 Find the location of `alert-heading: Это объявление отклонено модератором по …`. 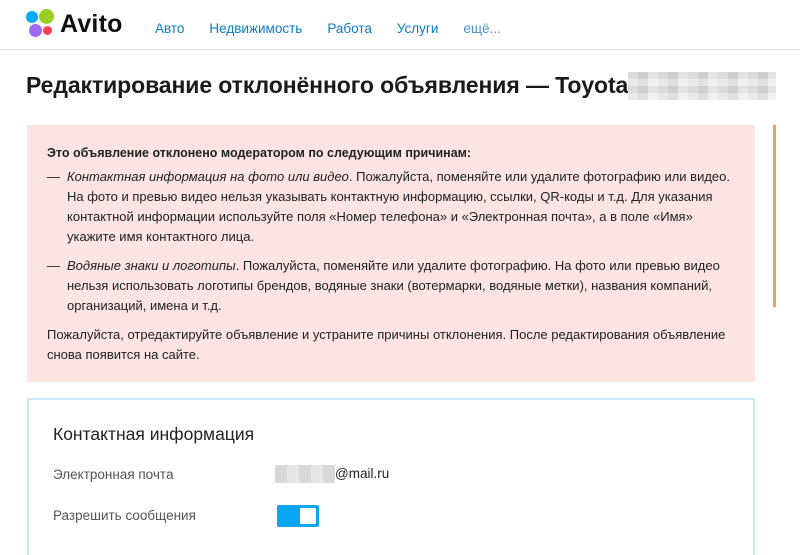

alert-heading: Это объявление отклонено модератором по … is located at coordinates (259, 153).